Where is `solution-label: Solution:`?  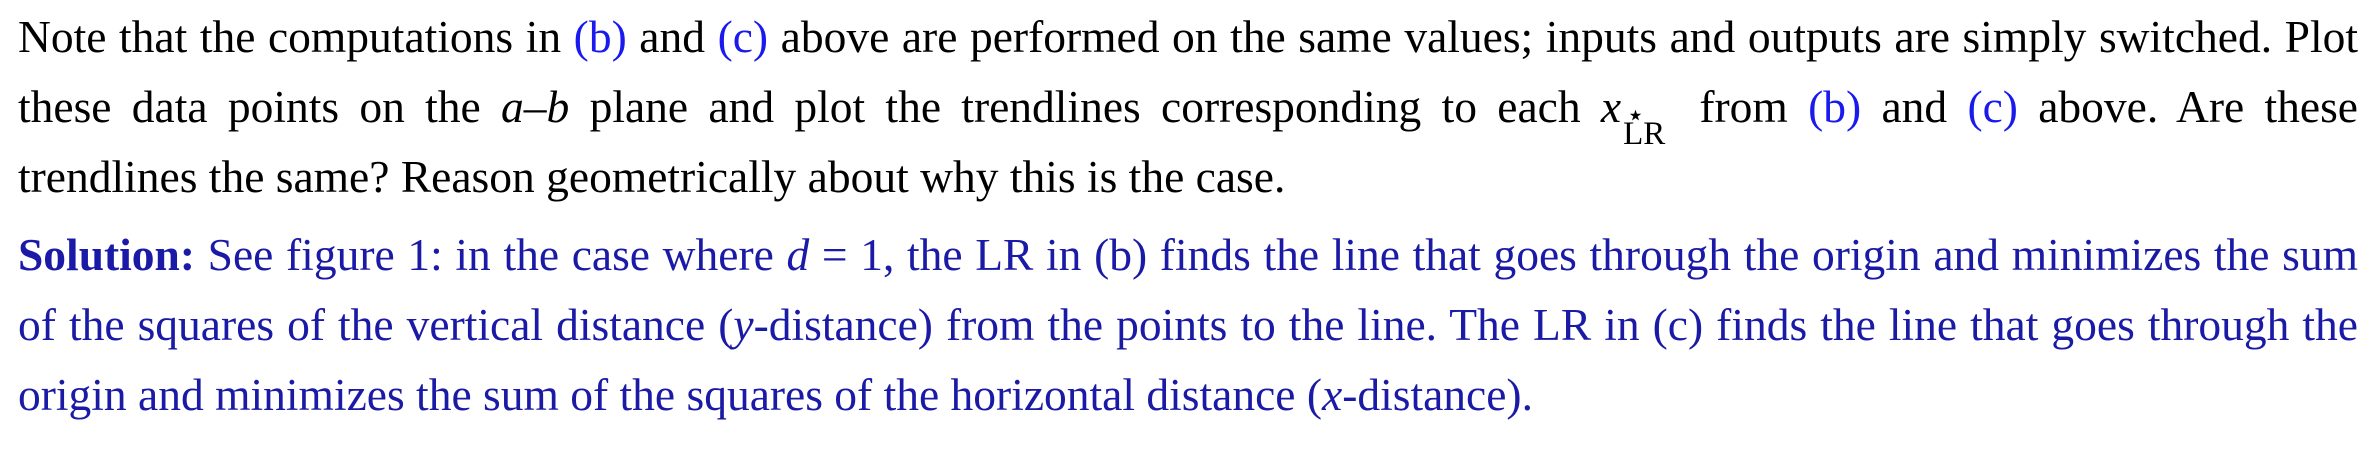
solution-label: Solution: is located at coordinates (107, 254).